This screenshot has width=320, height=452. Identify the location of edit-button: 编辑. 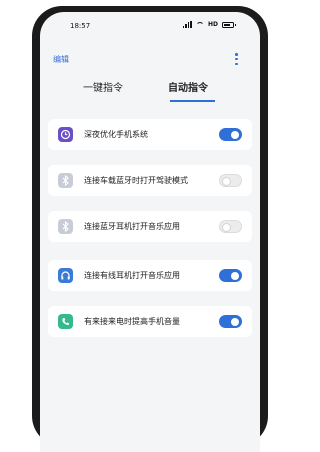
(61, 59).